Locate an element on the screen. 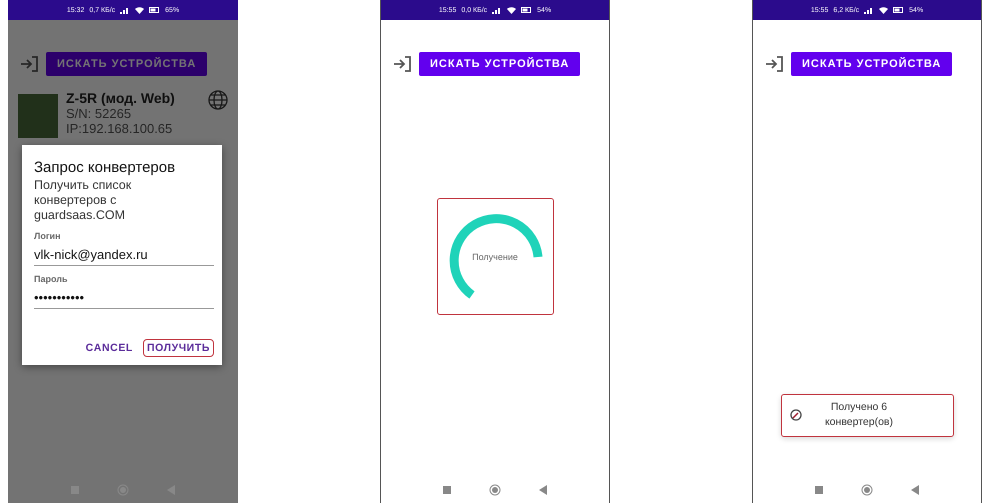 This screenshot has height=503, width=990. dialog-message: Получить список конвертеров с guardsaas.COM is located at coordinates (83, 200).